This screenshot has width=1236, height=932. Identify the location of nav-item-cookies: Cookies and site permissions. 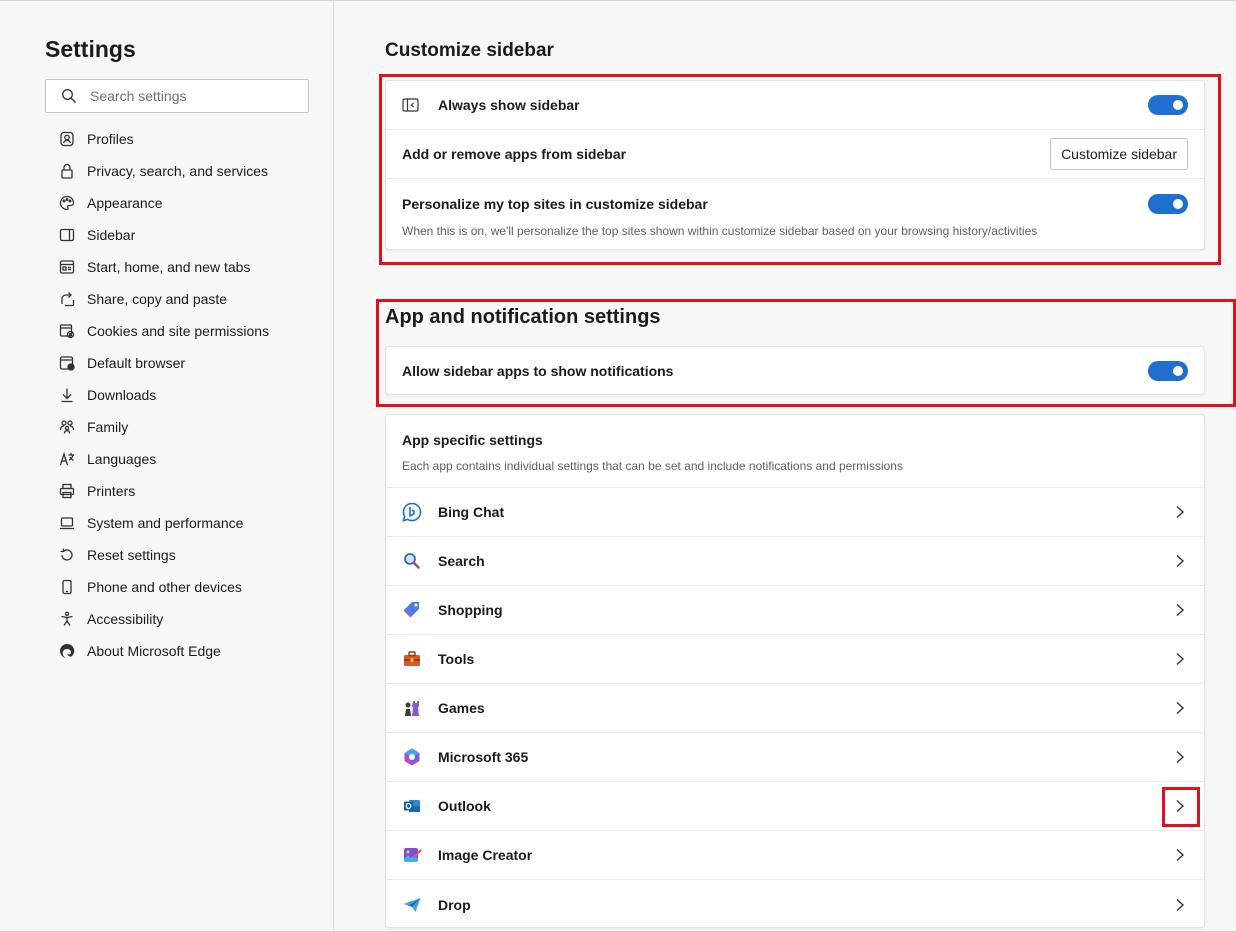
(185, 331).